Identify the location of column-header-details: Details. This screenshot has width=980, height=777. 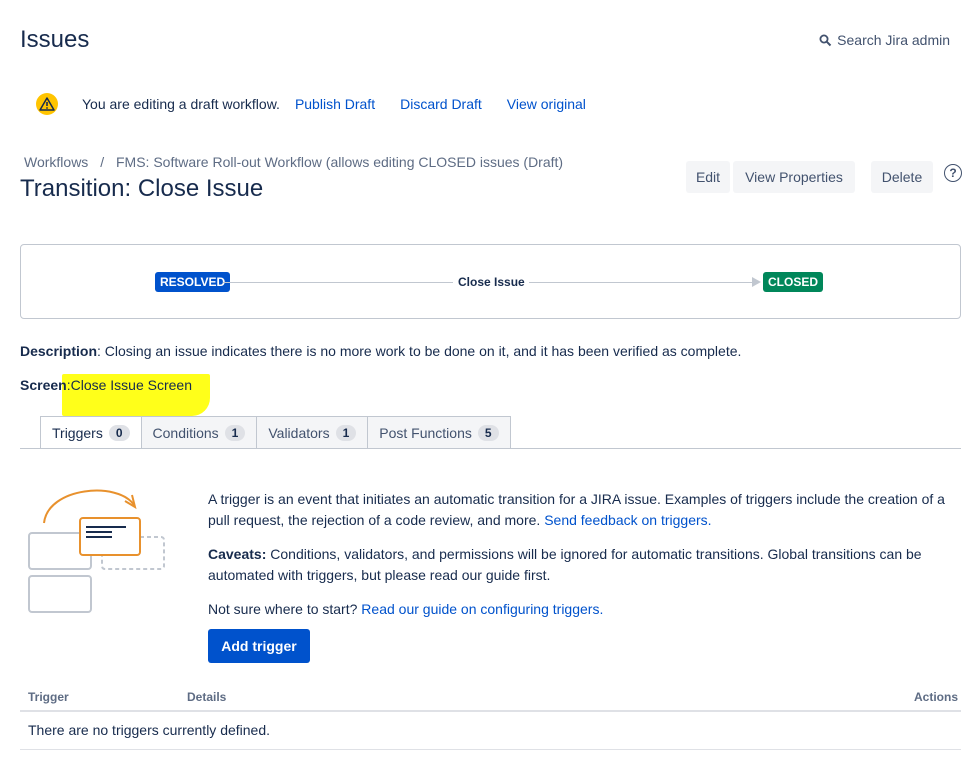
(207, 697).